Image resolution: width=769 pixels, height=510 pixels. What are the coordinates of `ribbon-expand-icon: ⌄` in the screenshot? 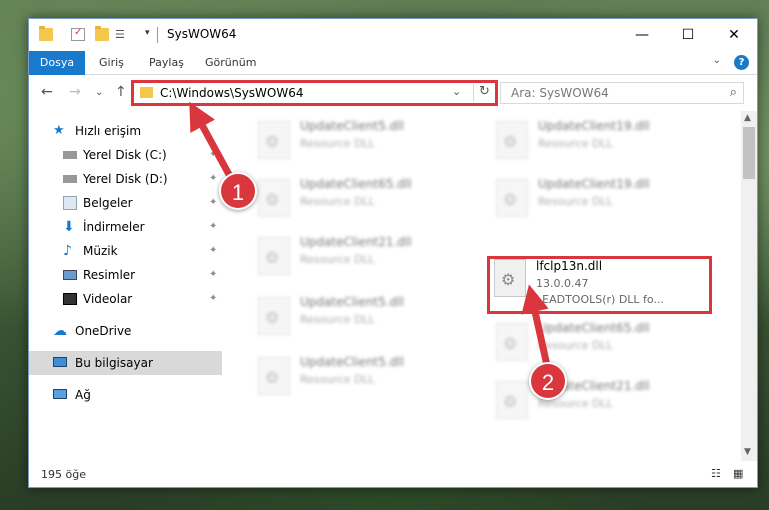 It's located at (717, 60).